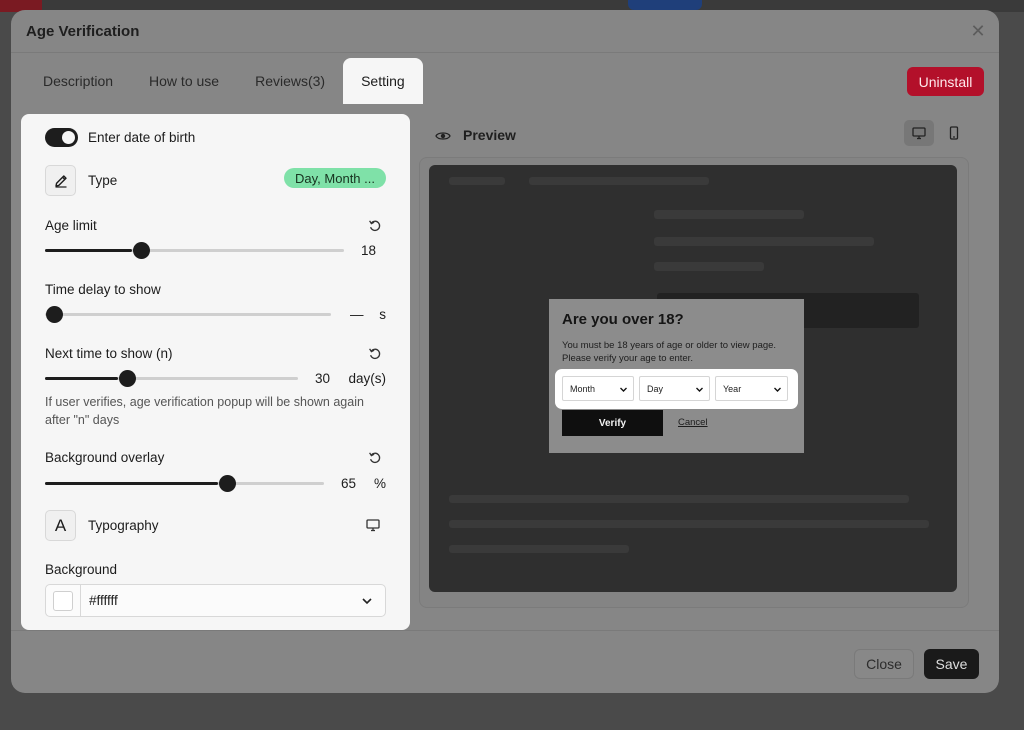  Describe the element at coordinates (505, 630) in the screenshot. I see `footer-divider` at that location.